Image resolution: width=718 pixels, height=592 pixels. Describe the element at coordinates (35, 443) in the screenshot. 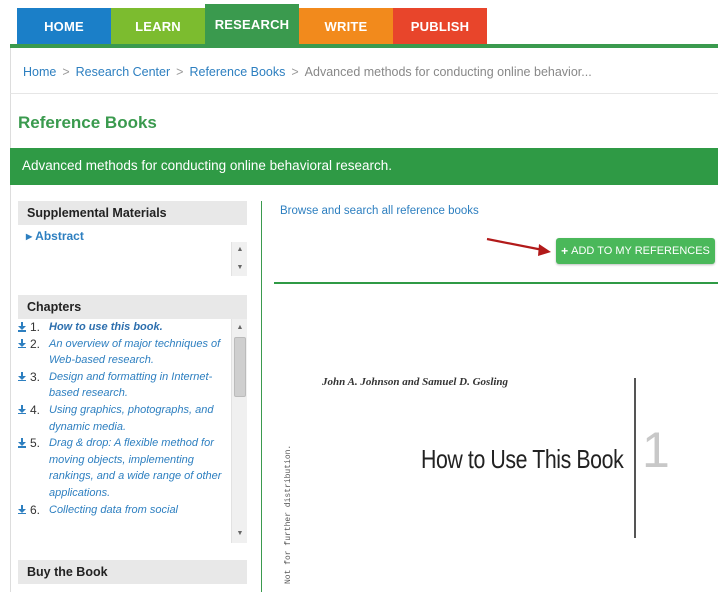

I see `chapter-number: 5.` at that location.